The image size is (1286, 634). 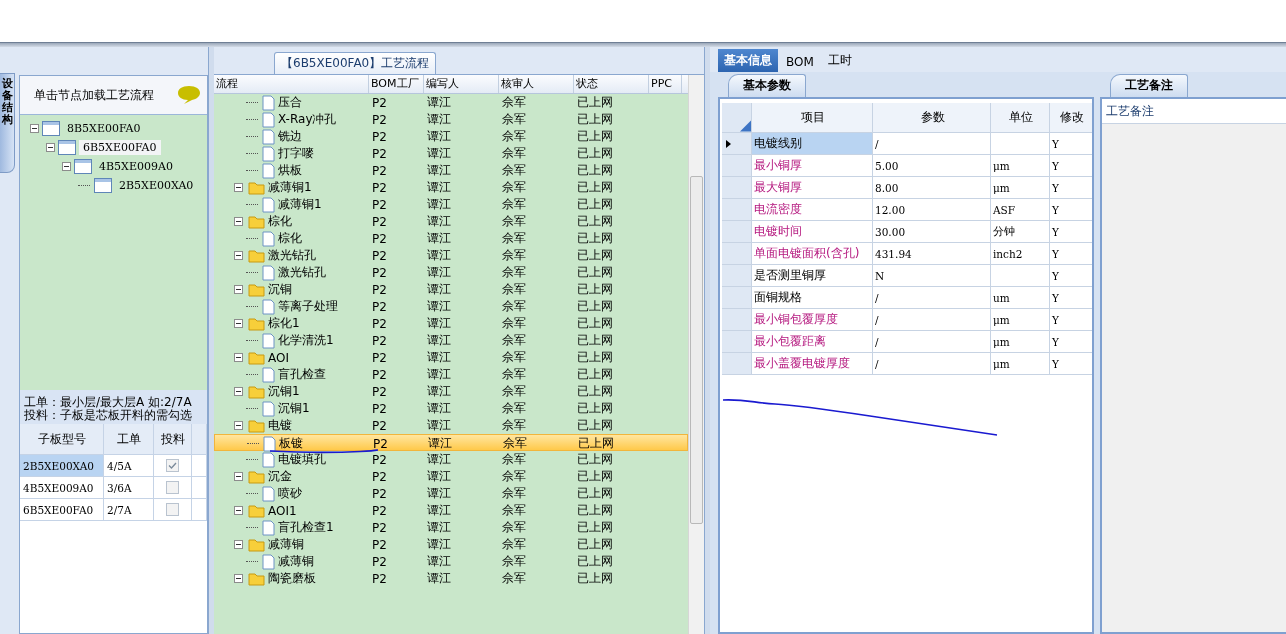 I want to click on tree-row: 沉金 P2 谭江 佘军 已上网, so click(x=451, y=476).